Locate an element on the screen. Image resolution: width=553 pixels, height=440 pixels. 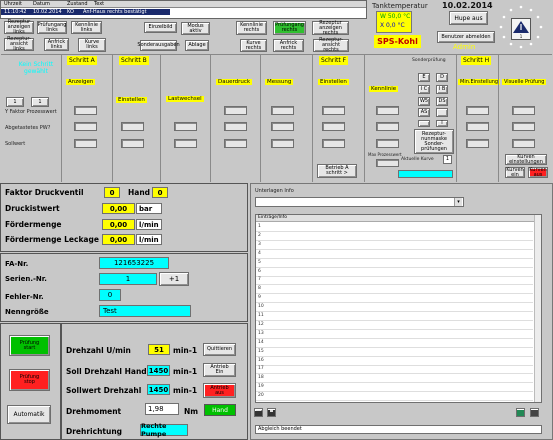
anfrick-rechts-button: Anfrick rechts is located at coordinates (288, 45).